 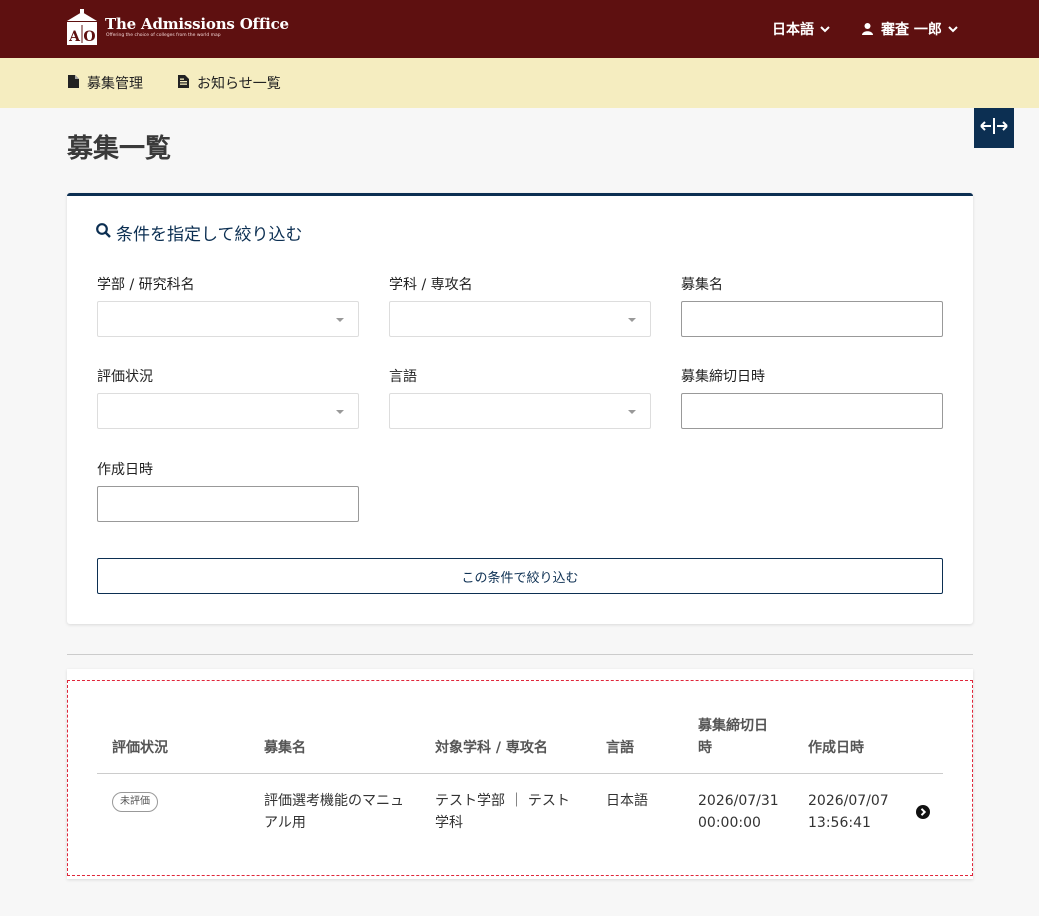 What do you see at coordinates (74, 37) in the screenshot?
I see `svg-text: A` at bounding box center [74, 37].